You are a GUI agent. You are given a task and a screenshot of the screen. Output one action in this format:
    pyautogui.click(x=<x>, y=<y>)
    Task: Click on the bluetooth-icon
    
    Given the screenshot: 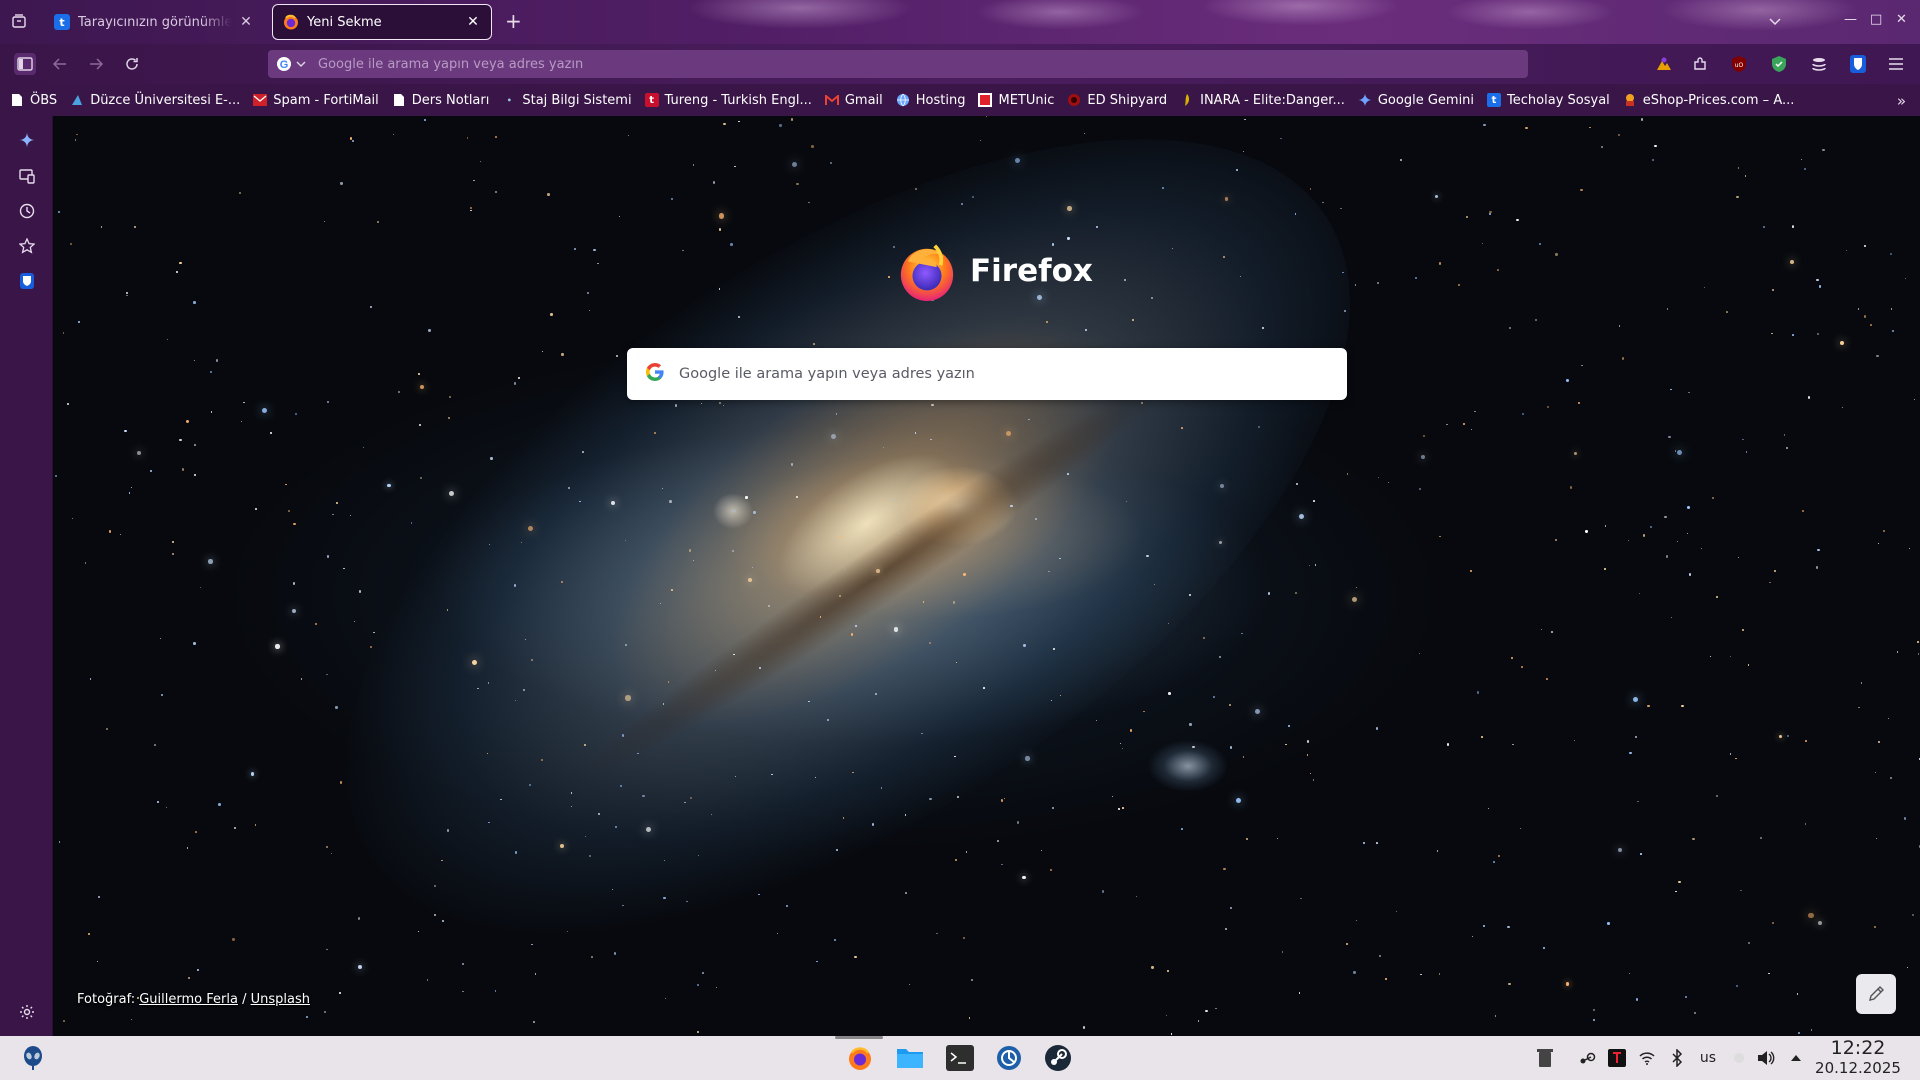 What is the action you would take?
    pyautogui.click(x=1677, y=1058)
    